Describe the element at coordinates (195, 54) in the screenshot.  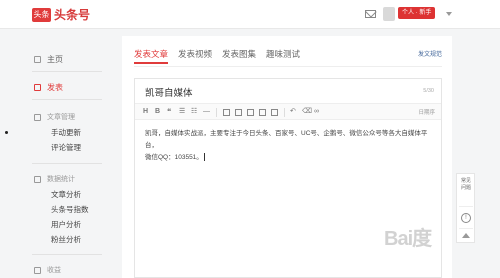
I see `tab-publish-video: 发表视频` at that location.